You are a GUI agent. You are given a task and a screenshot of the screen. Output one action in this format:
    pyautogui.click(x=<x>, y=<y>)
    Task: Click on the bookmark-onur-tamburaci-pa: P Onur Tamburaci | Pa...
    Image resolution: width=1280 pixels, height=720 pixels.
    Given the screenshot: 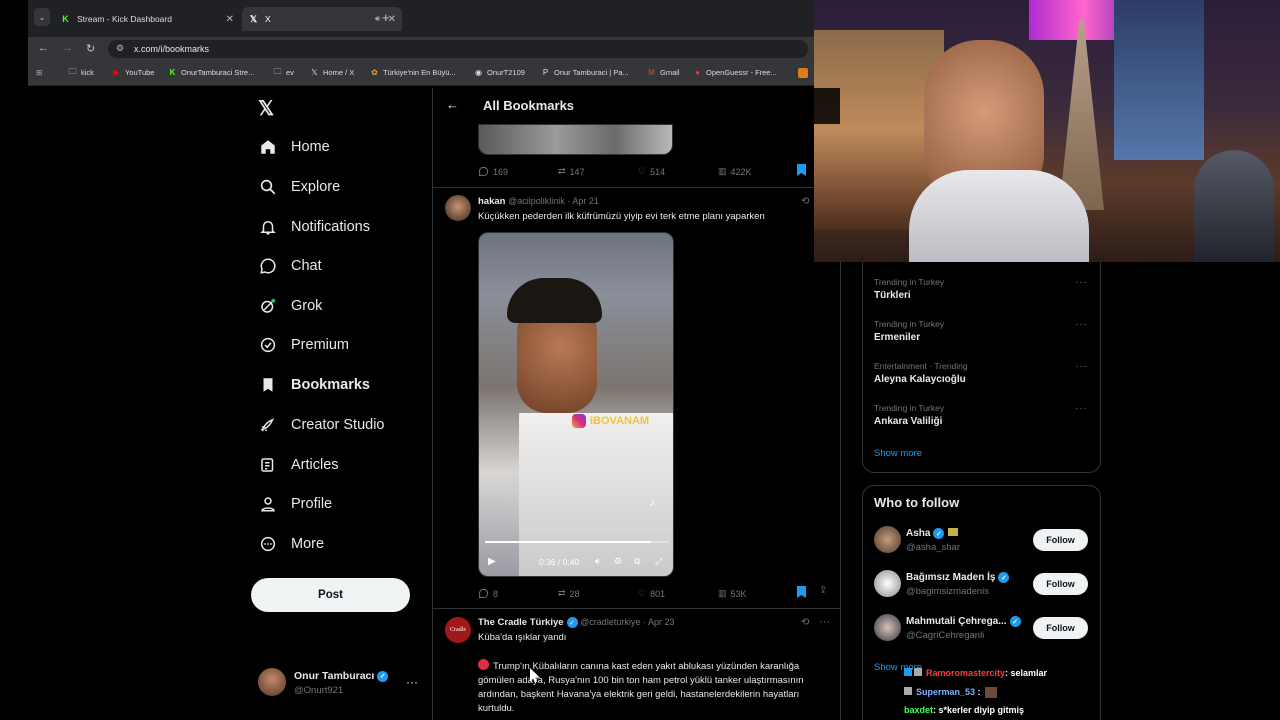 What is the action you would take?
    pyautogui.click(x=585, y=72)
    